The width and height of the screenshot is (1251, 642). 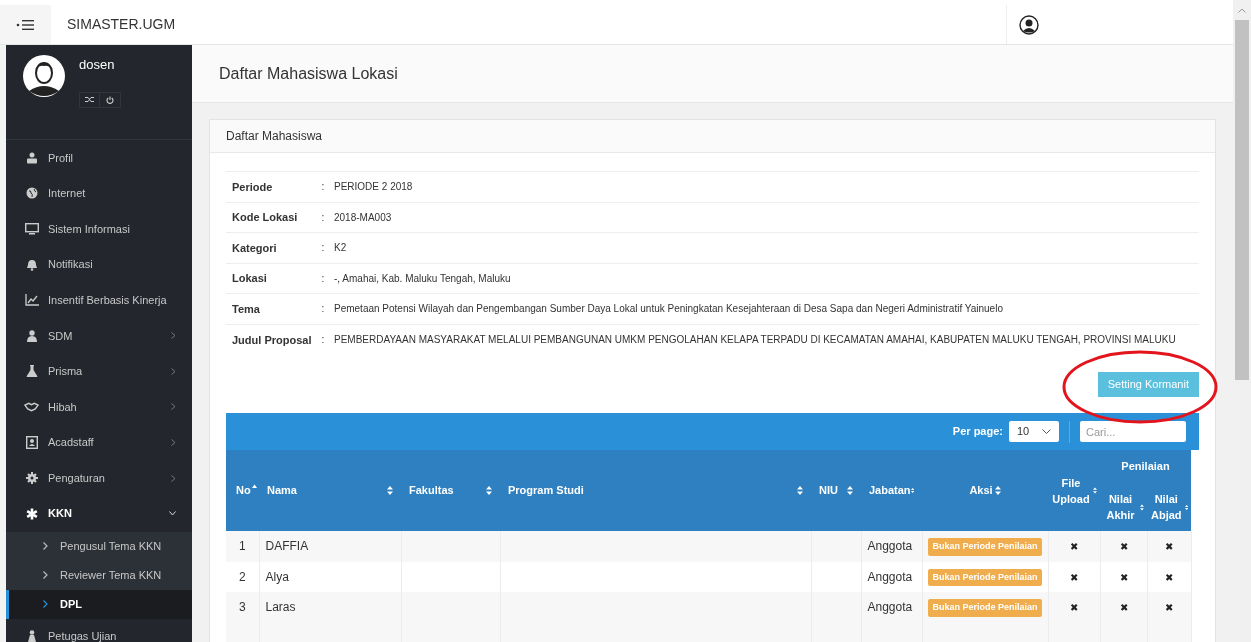 What do you see at coordinates (99, 630) in the screenshot?
I see `sidebar-item: Petugas Ujian` at bounding box center [99, 630].